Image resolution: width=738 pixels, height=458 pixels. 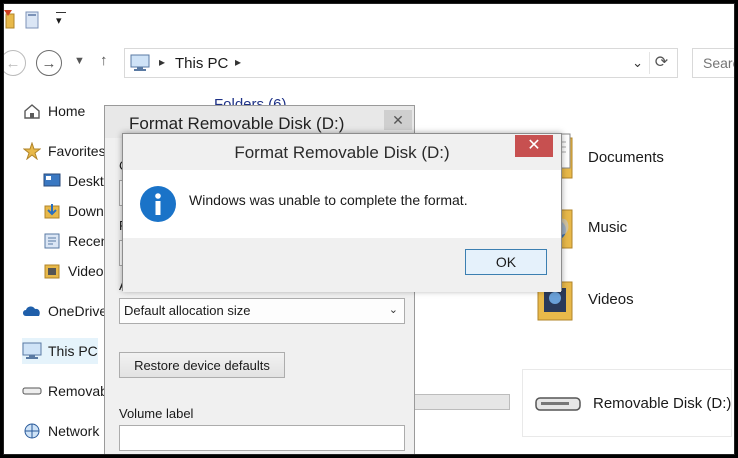 What do you see at coordinates (32, 431) in the screenshot?
I see `network-icon` at bounding box center [32, 431].